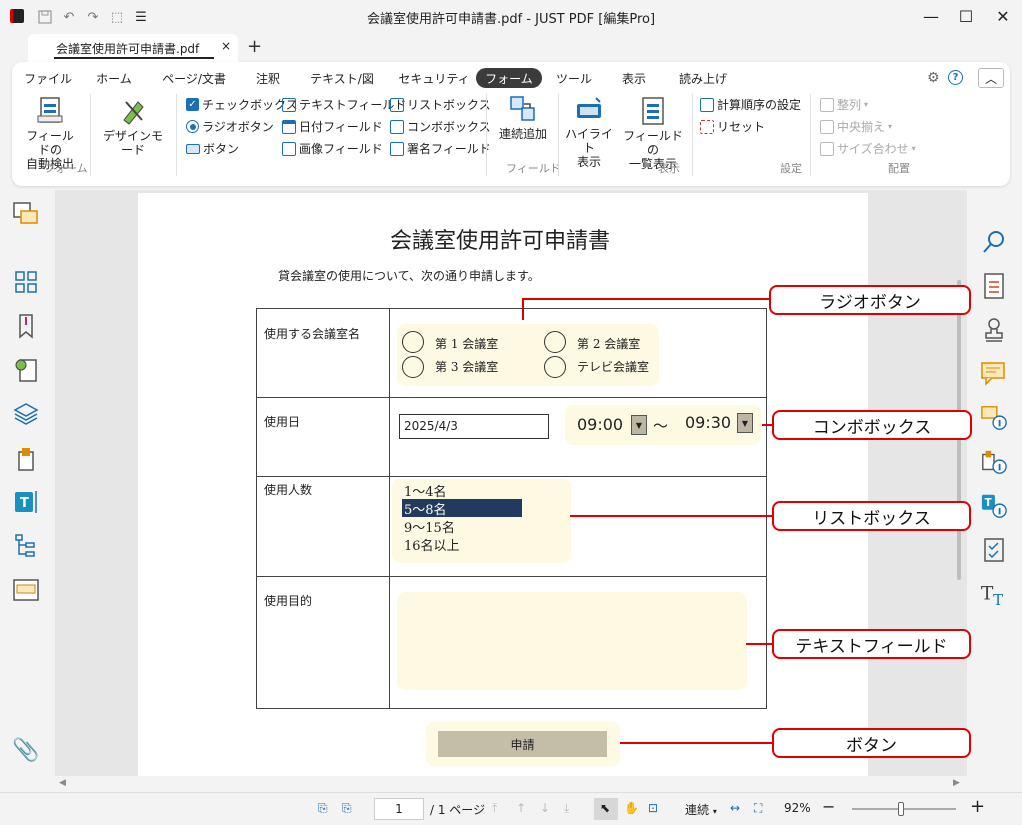  I want to click on layers-icon, so click(26, 414).